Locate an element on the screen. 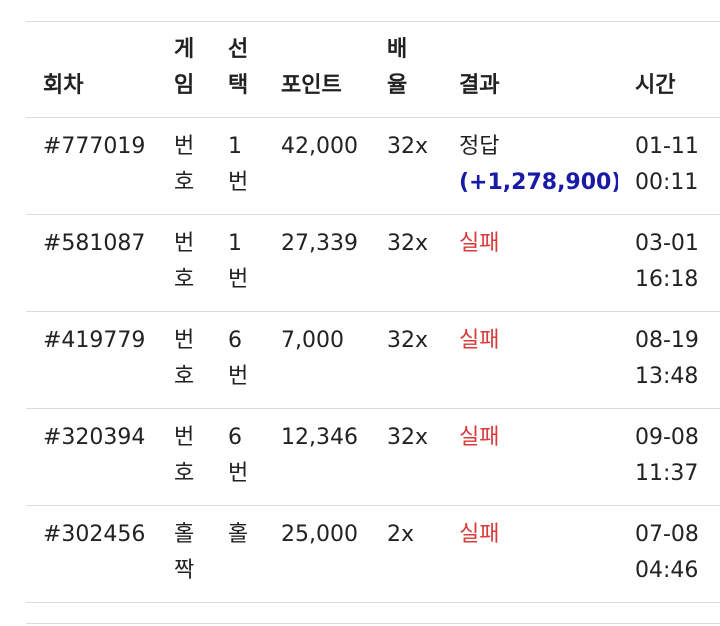 Image resolution: width=720 pixels, height=626 pixels. point-cell: 25,000 is located at coordinates (317, 554).